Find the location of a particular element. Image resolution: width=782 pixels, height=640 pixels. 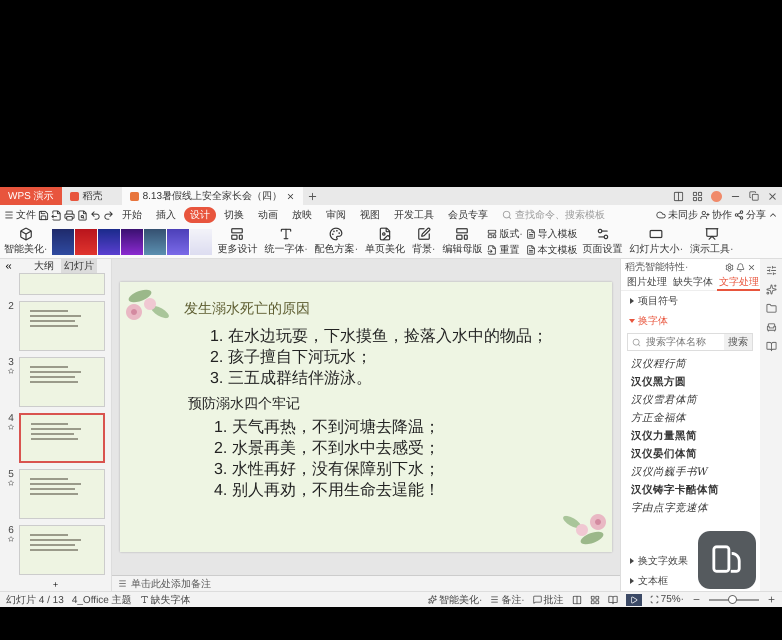

ribbon-tab: 动画 is located at coordinates (268, 215).